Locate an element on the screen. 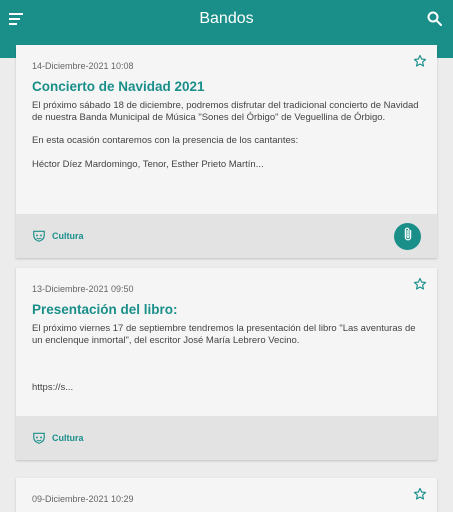 This screenshot has width=453, height=512. post-card: 09-Diciembre-2021 10:29 is located at coordinates (226, 495).